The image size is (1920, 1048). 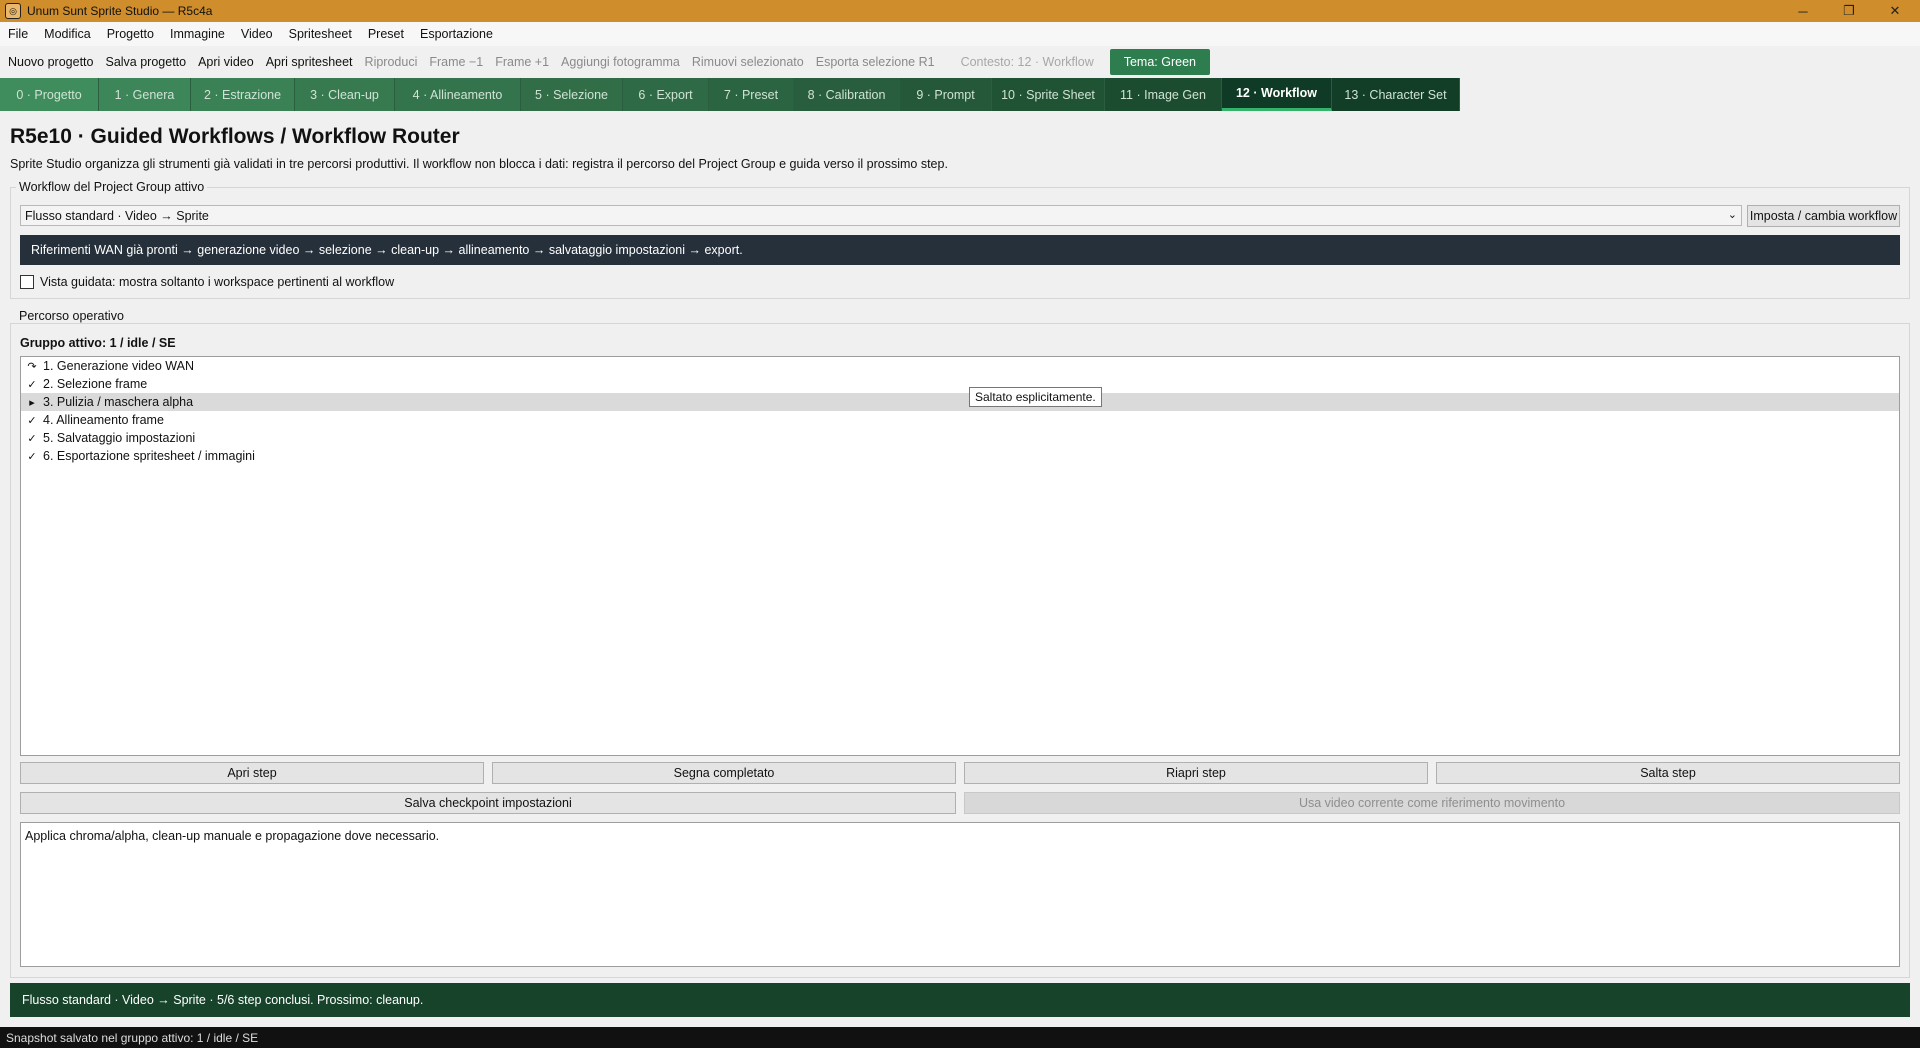 I want to click on minimize-icon: ─, so click(x=1803, y=11).